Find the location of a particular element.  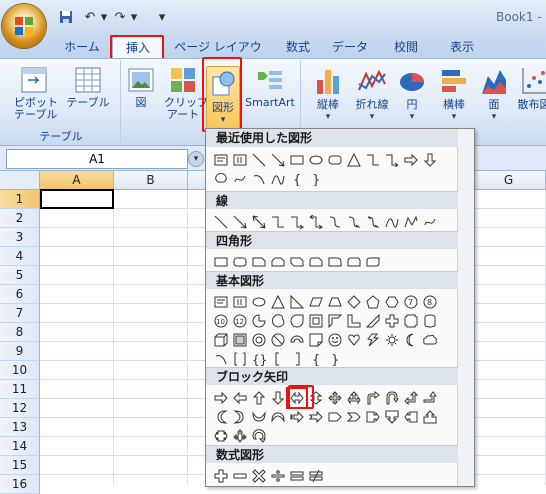

tab-review: 校閲 is located at coordinates (406, 47).